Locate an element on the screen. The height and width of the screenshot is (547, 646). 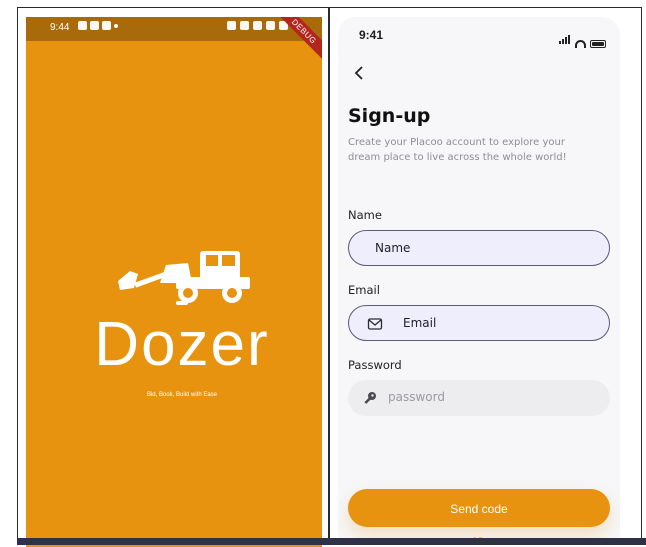
notification-icons is located at coordinates (98, 25).